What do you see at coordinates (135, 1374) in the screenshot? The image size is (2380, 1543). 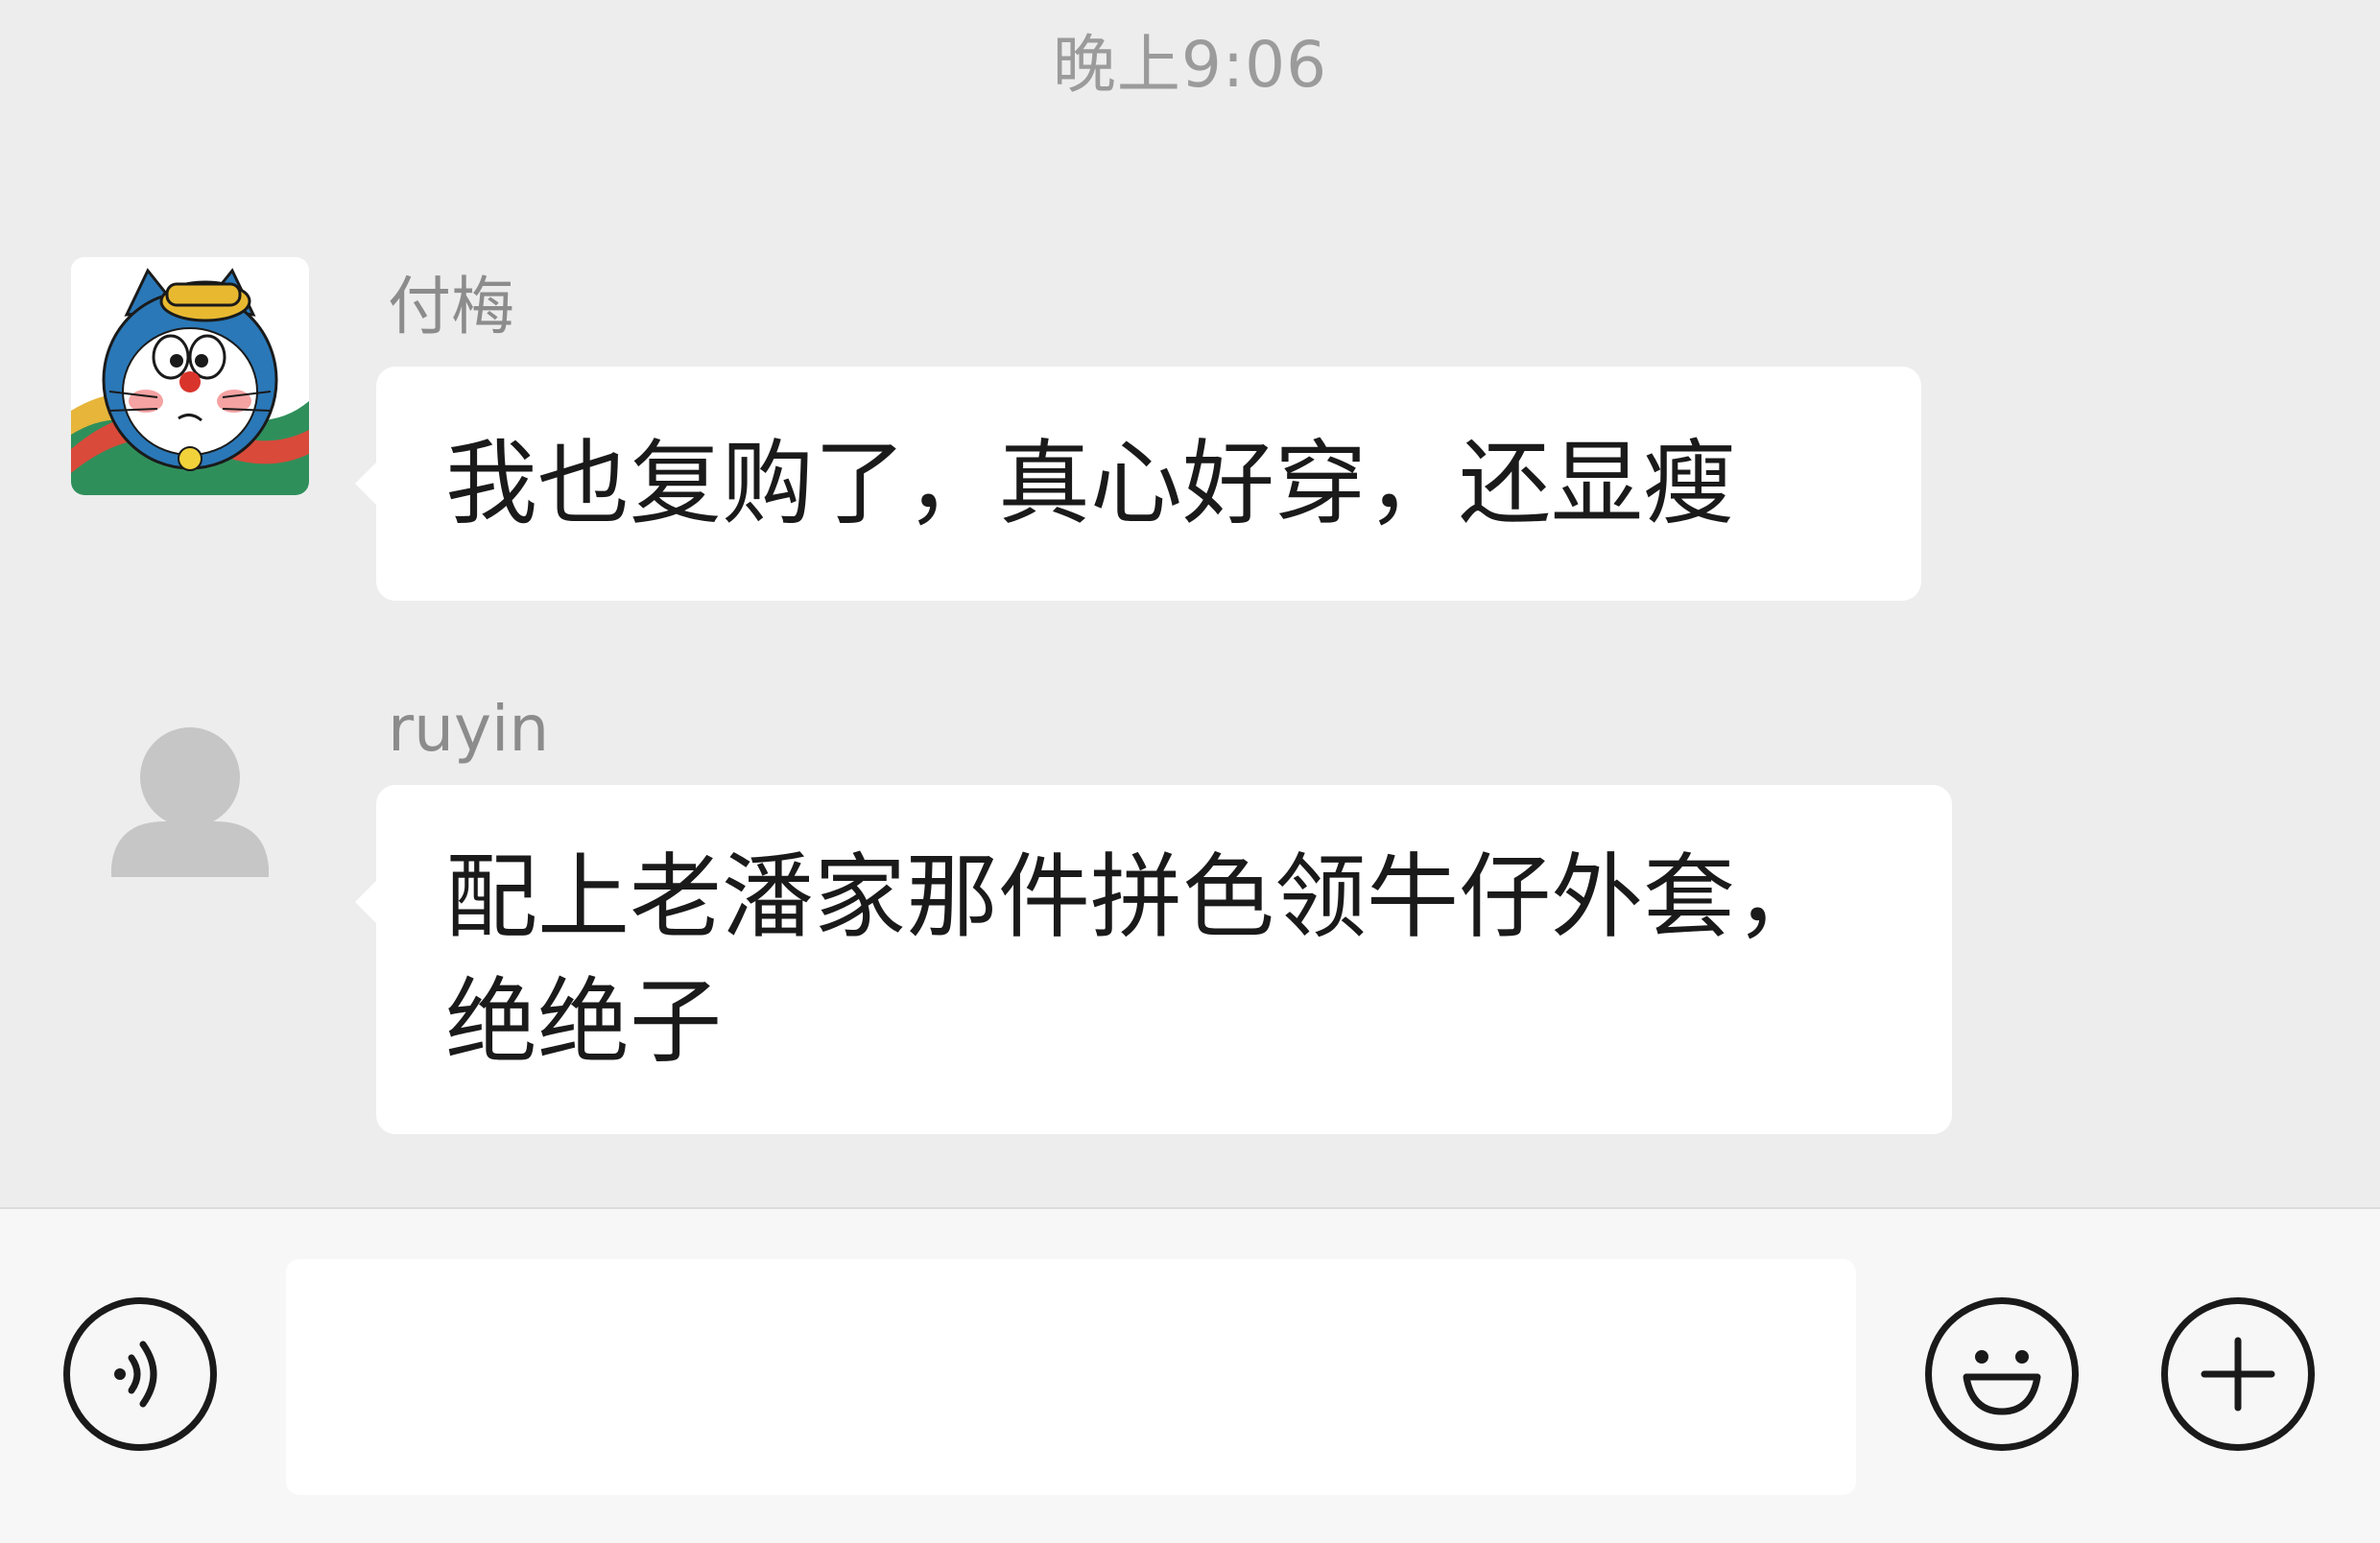 I see `voice-icon` at bounding box center [135, 1374].